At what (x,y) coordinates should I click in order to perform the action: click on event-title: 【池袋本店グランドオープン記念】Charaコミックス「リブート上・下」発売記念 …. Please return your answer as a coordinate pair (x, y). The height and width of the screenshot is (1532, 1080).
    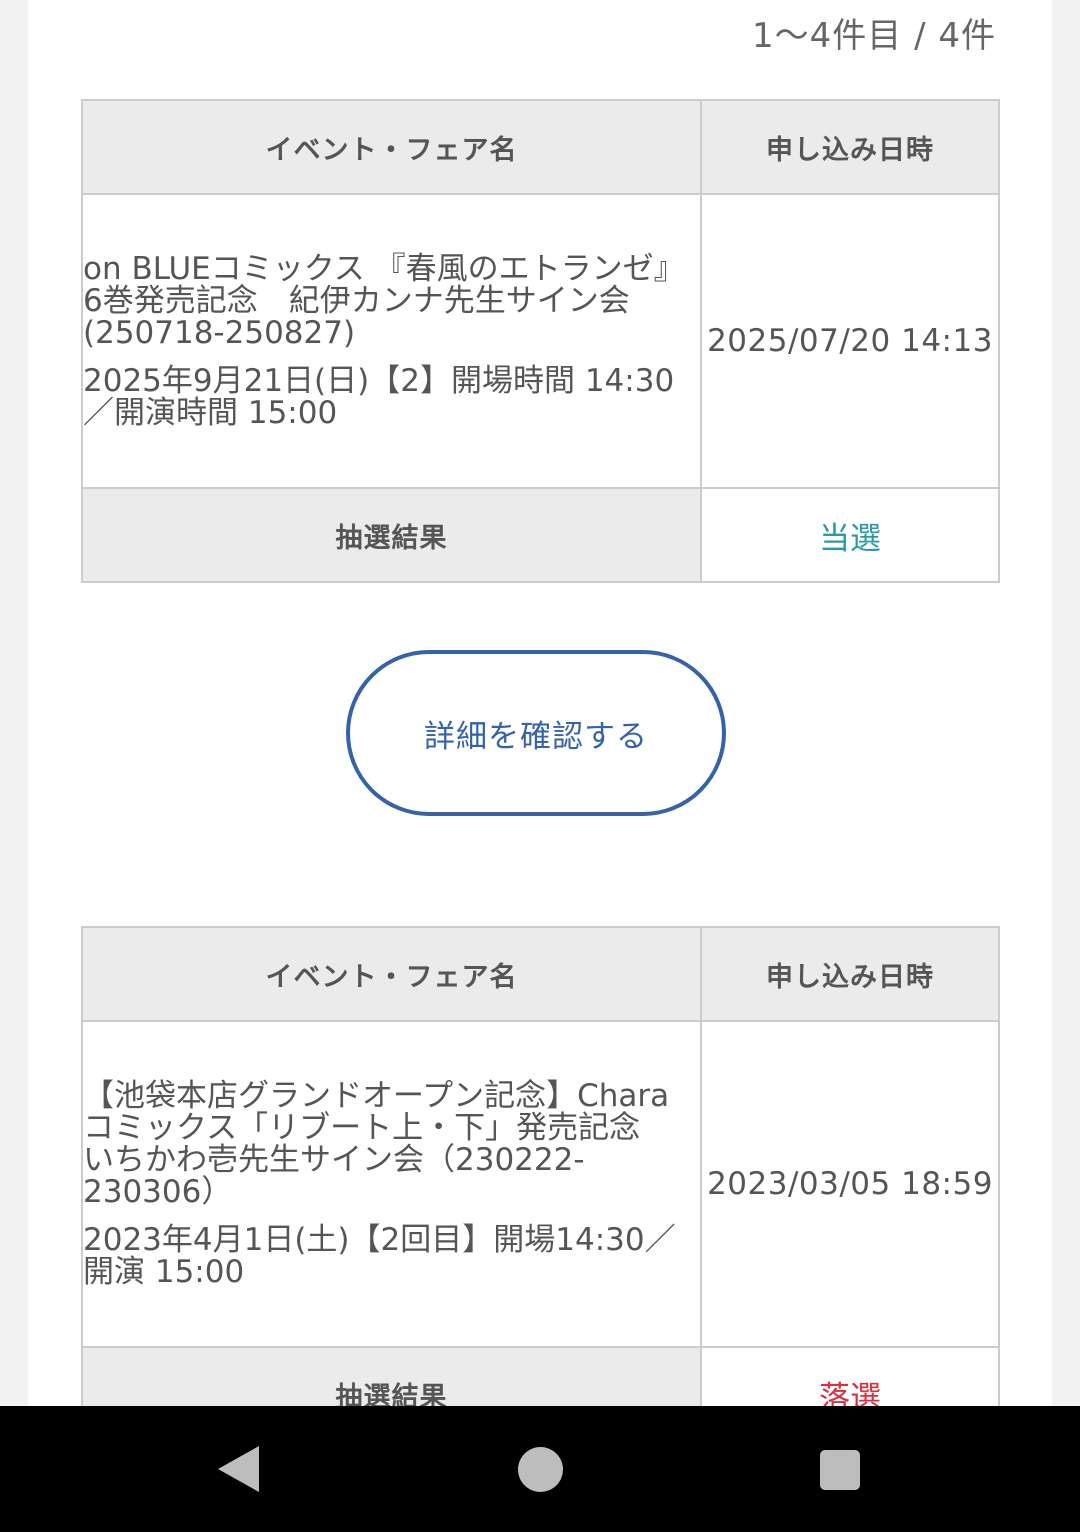
    Looking at the image, I should click on (377, 1144).